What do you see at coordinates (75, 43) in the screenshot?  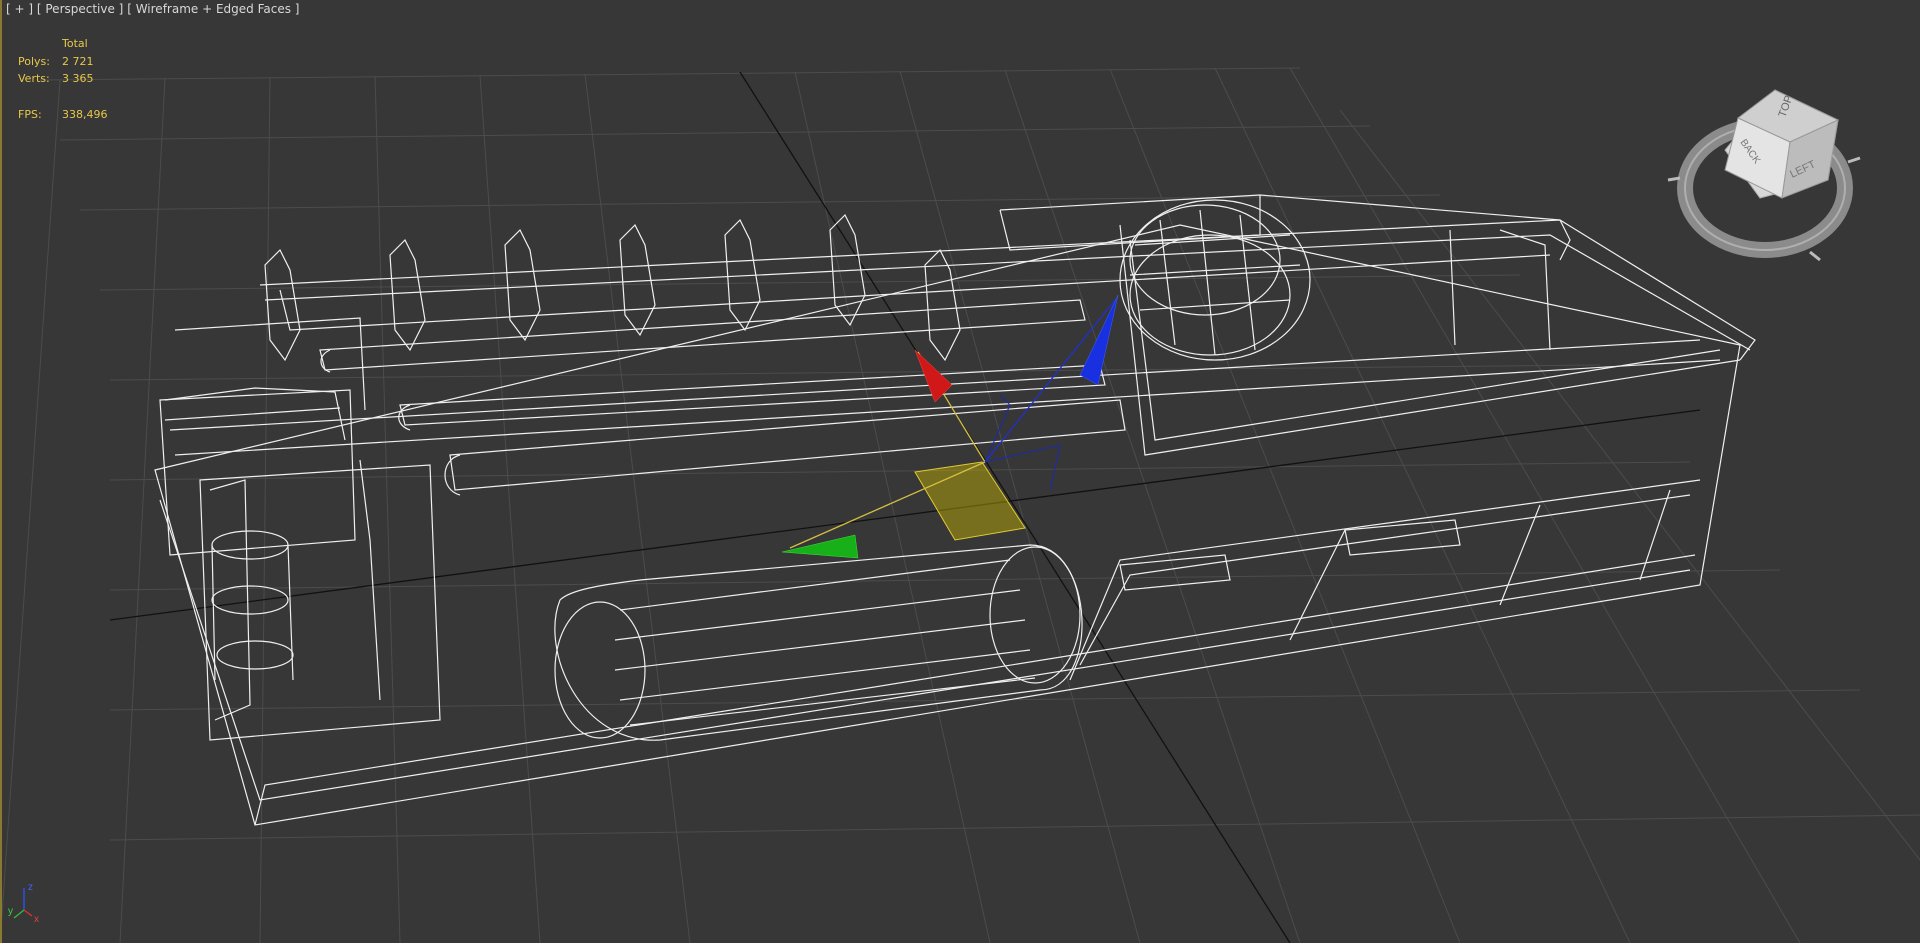 I see `stats-header: Total` at bounding box center [75, 43].